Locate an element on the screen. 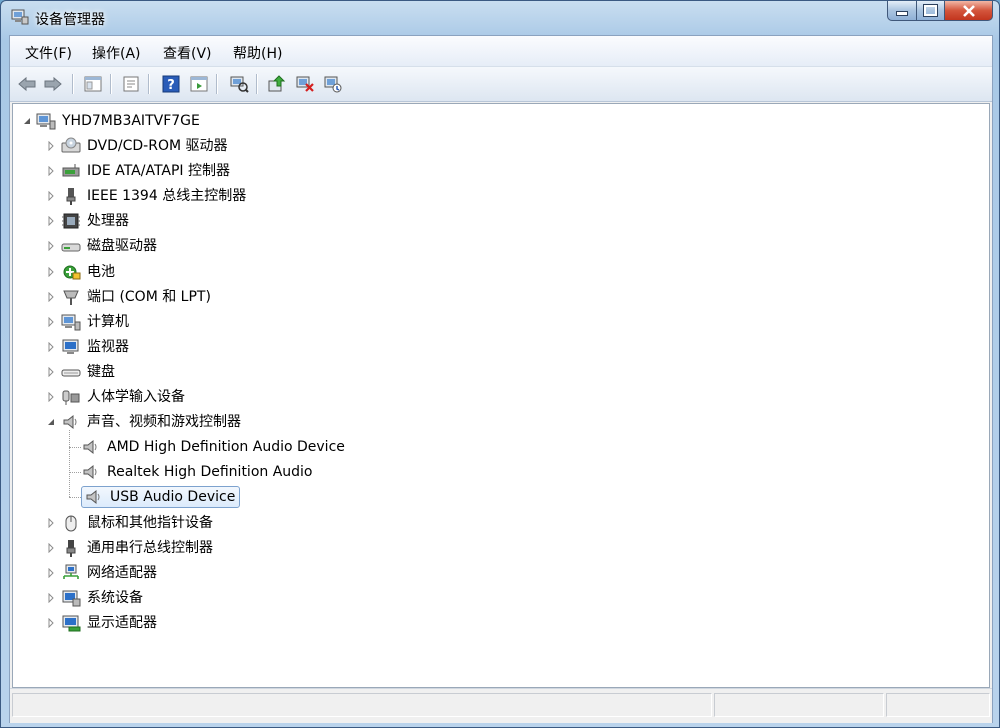 This screenshot has width=1000, height=728. help-button: ? is located at coordinates (171, 84).